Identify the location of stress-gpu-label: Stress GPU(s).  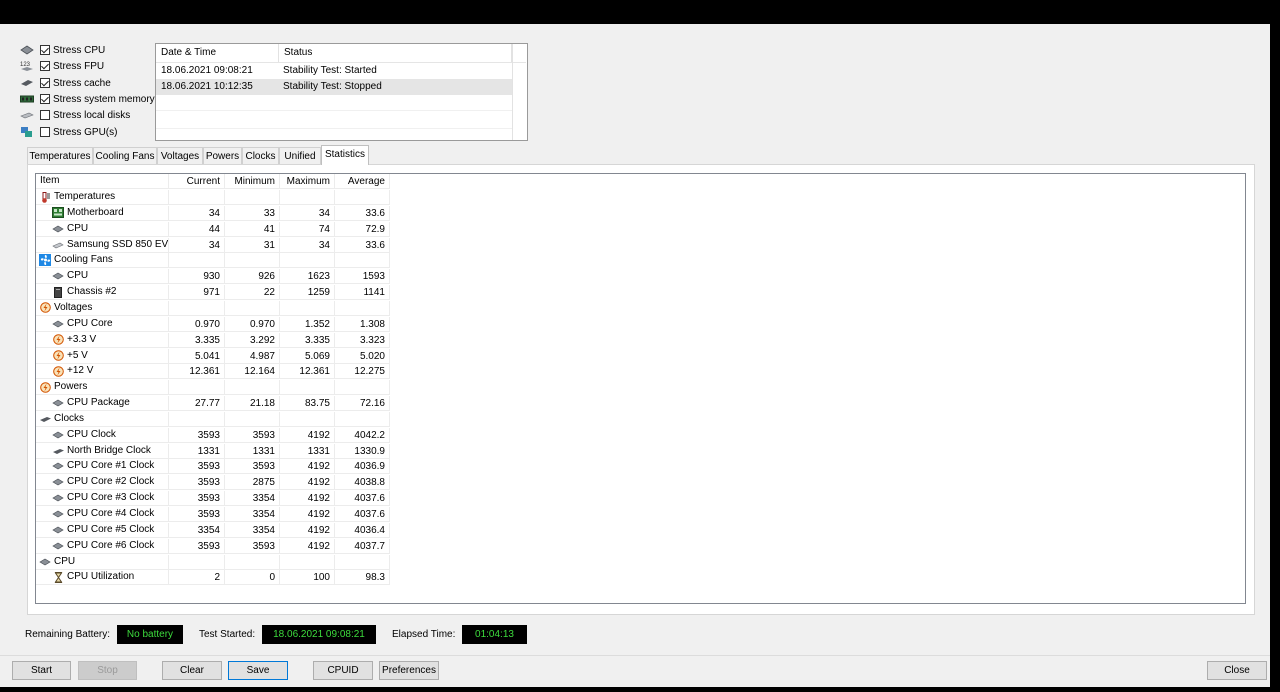
(85, 132).